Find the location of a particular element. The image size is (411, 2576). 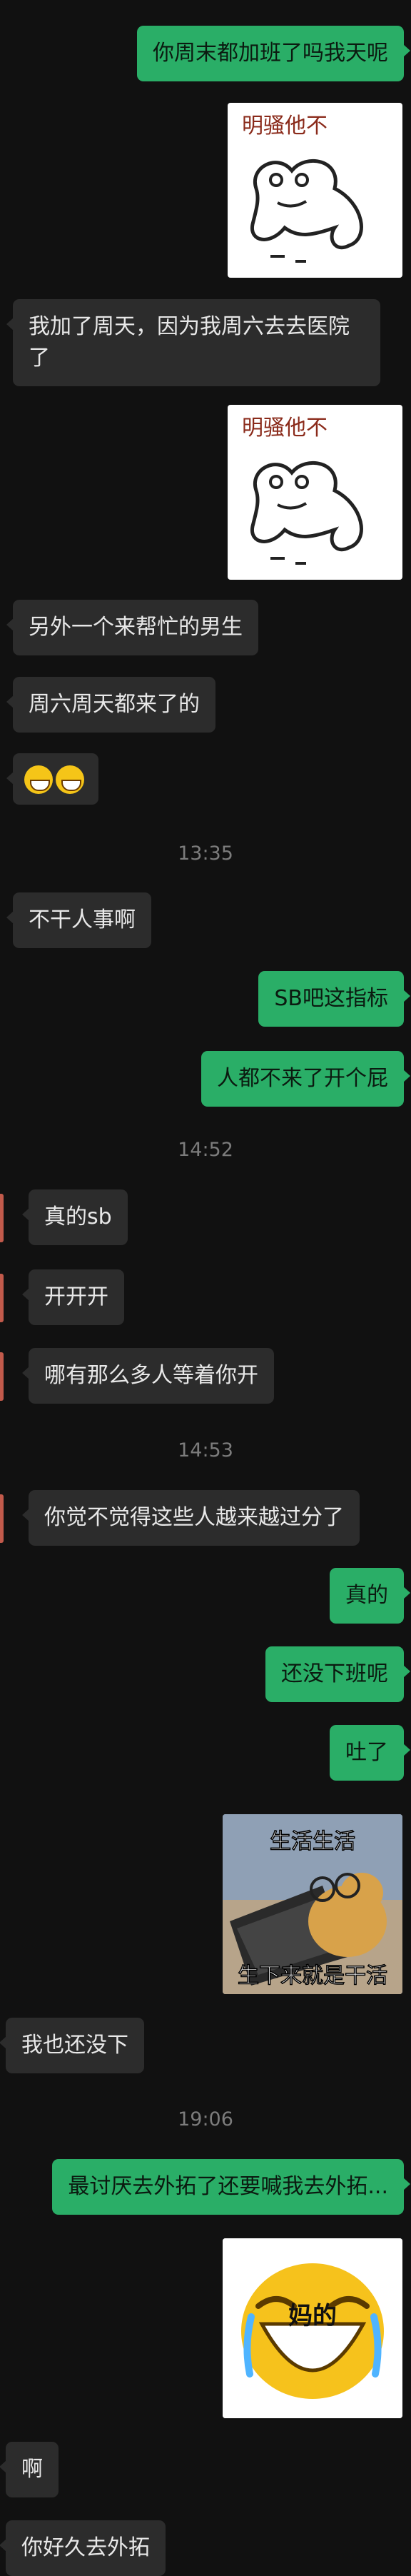

message-outgoing: 你周末都加班了吗我天呢 is located at coordinates (273, 53).